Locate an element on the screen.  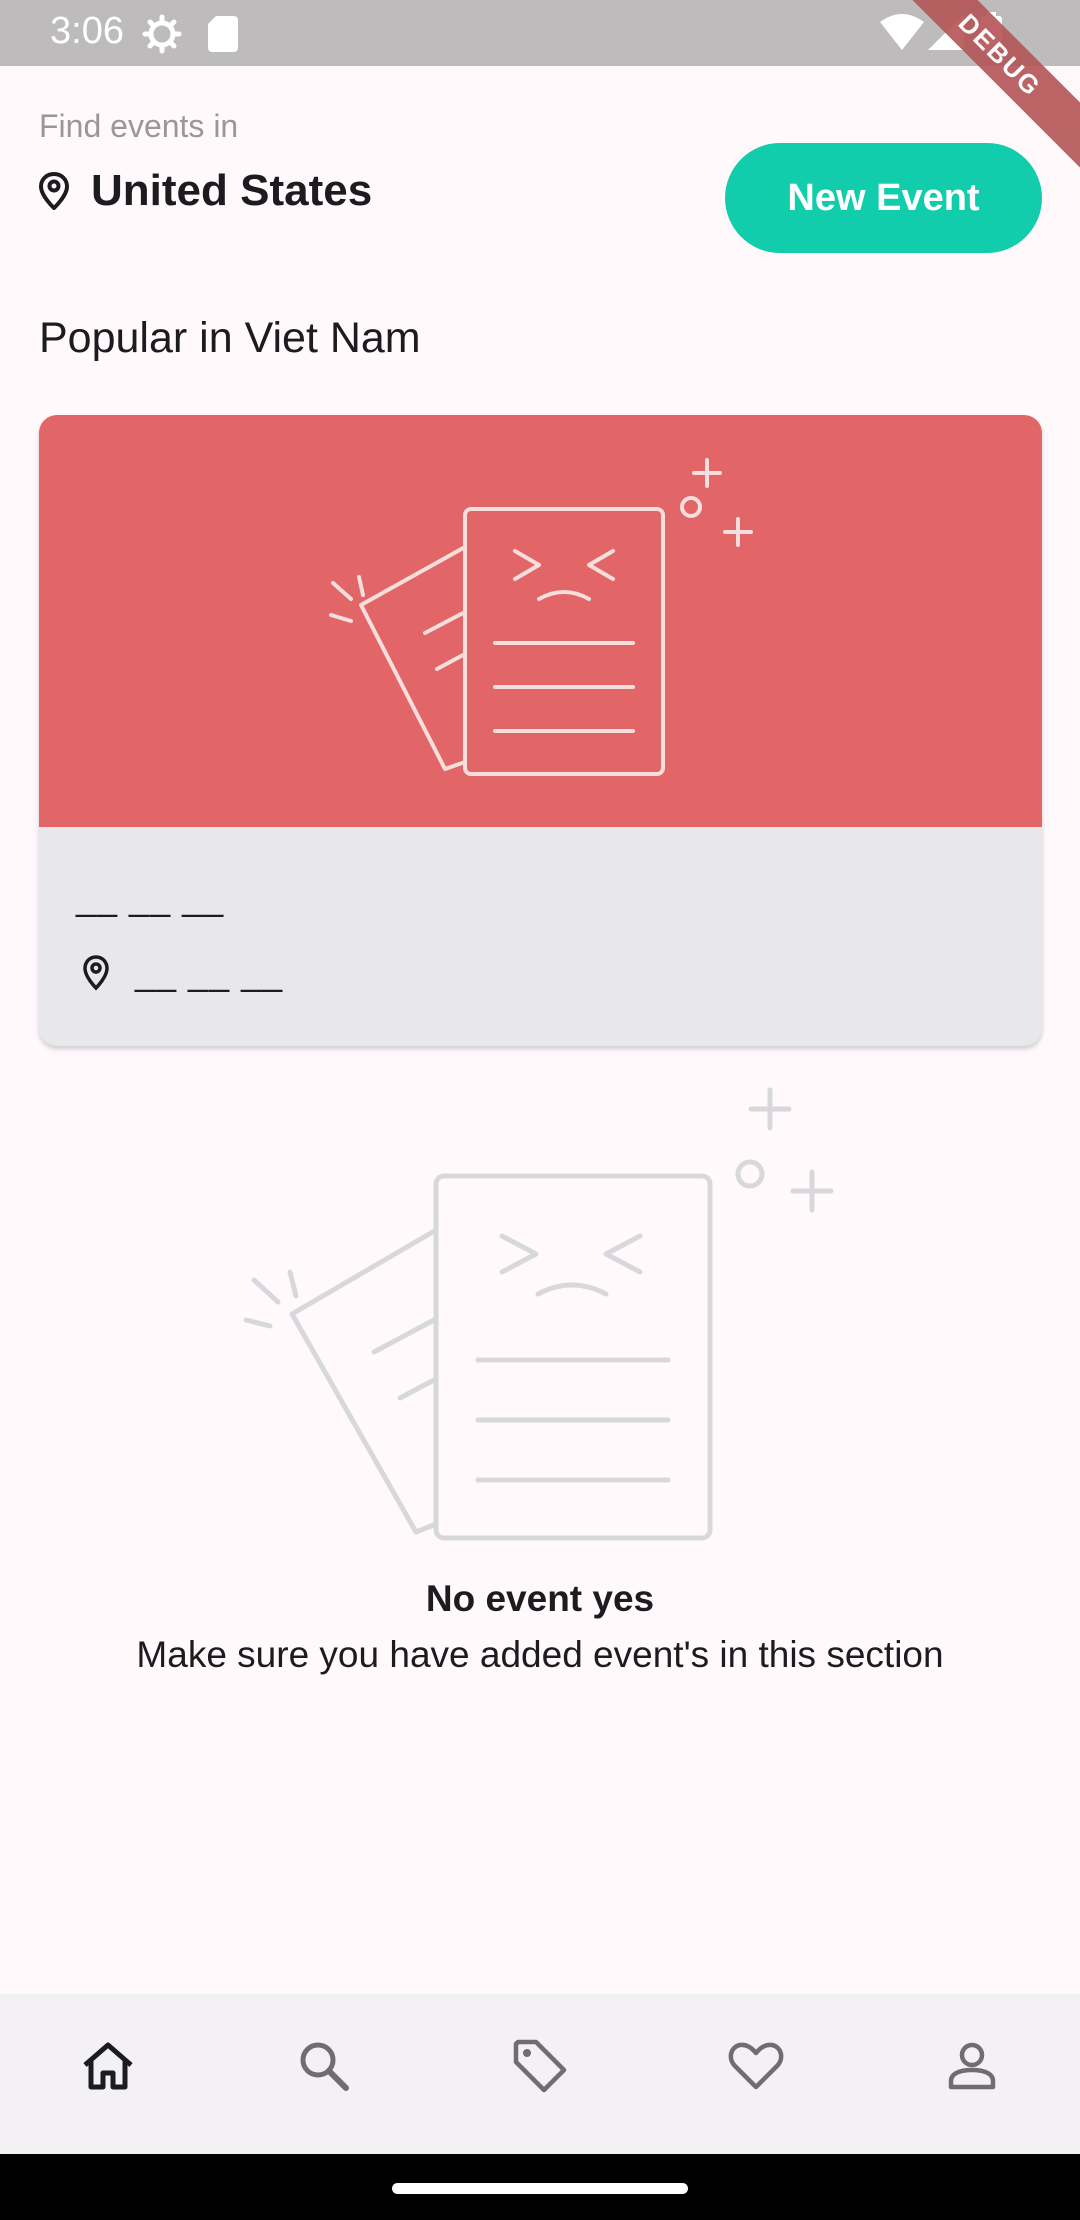
event-place-placeholder: __ __ __ is located at coordinates (209, 972).